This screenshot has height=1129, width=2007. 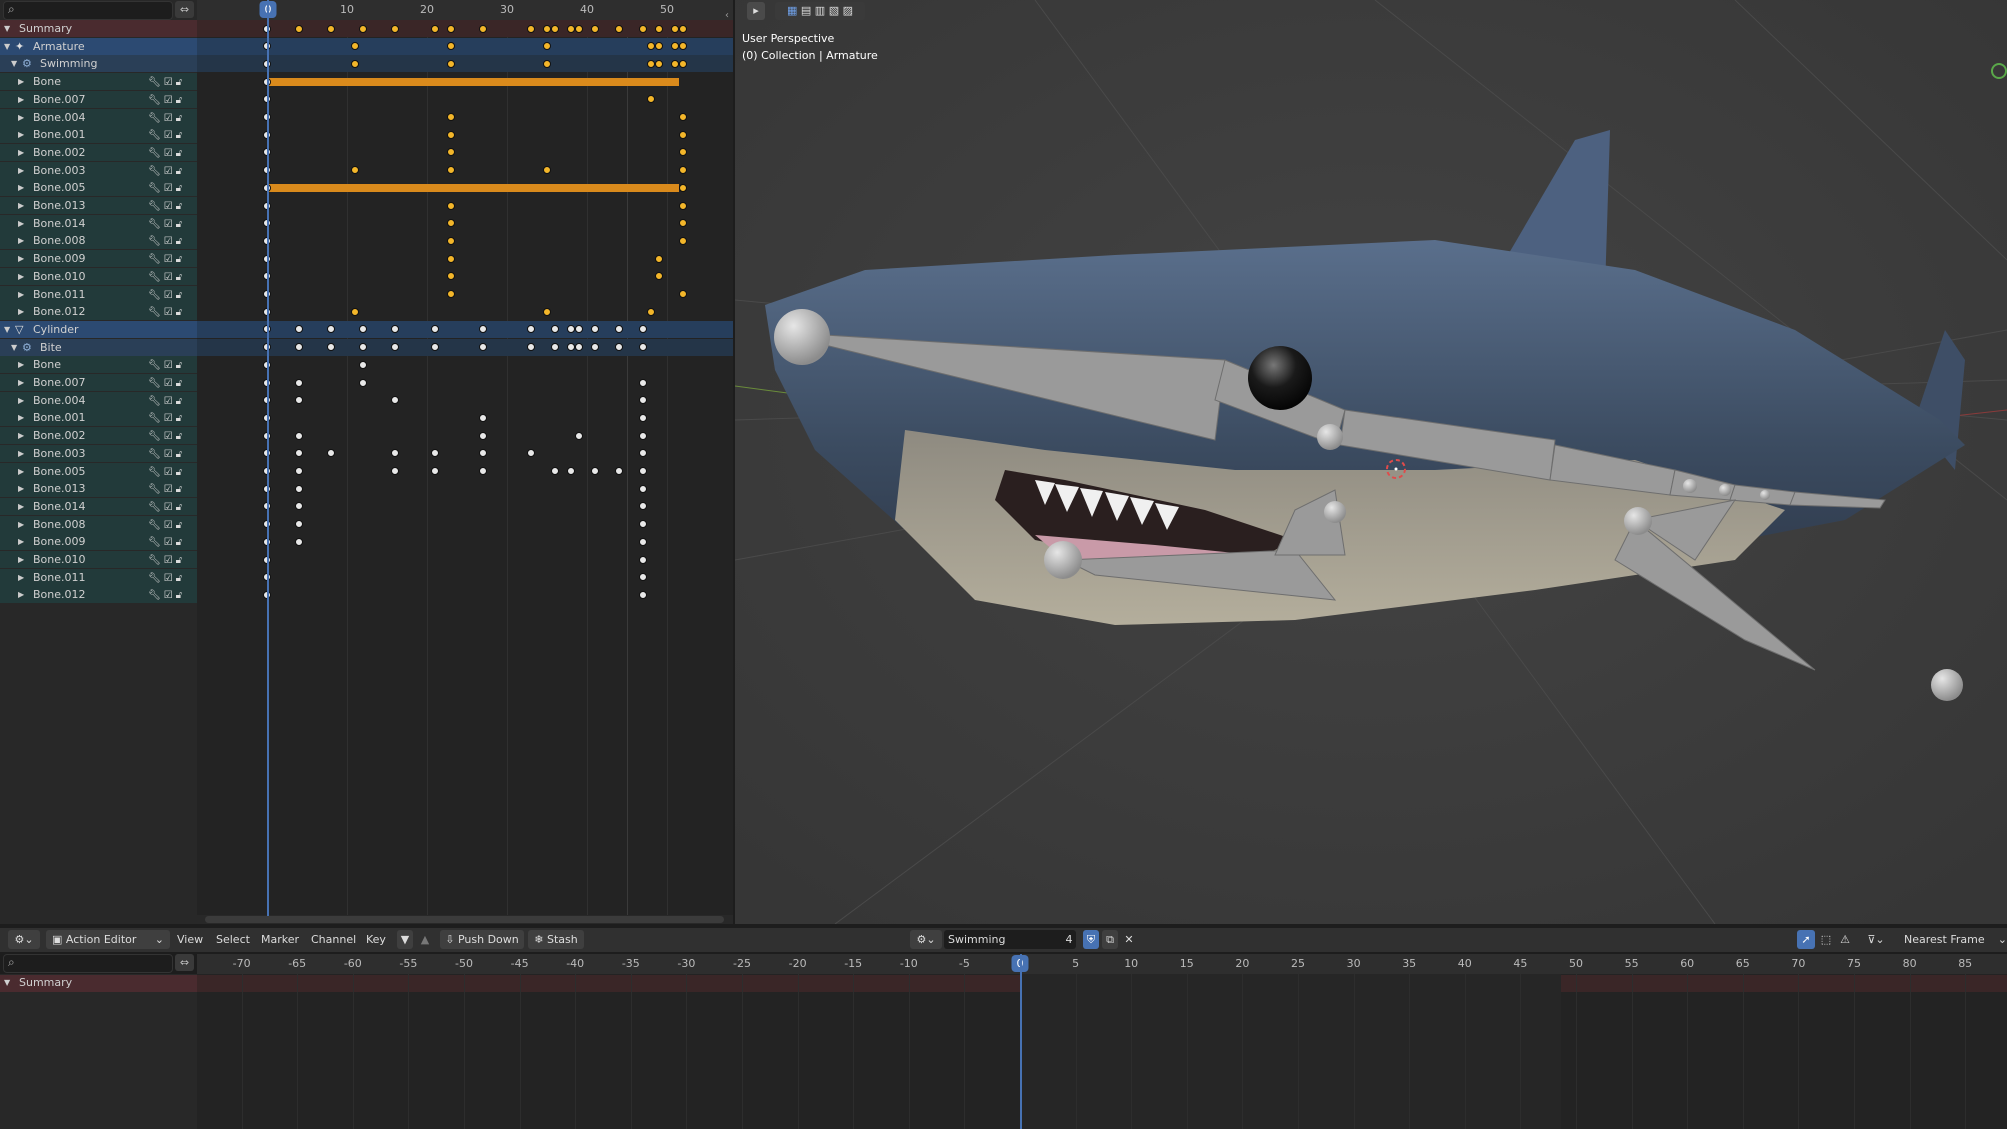 I want to click on horizontal-scrollbar, so click(x=464, y=919).